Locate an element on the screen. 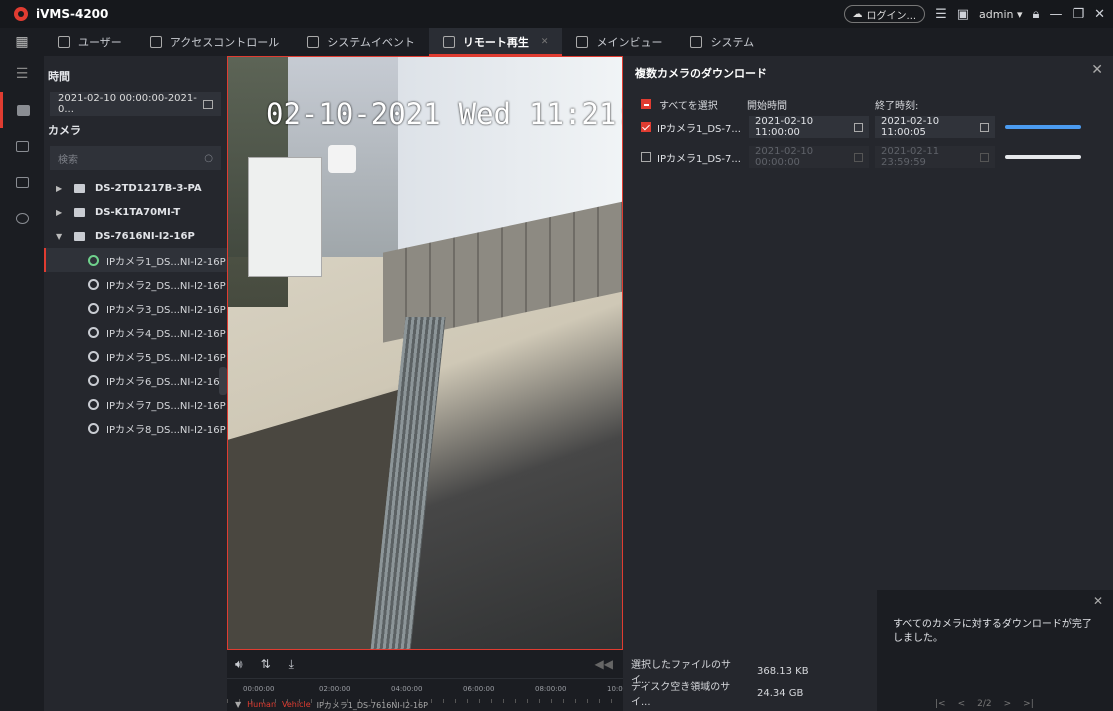  tree-camera: IPカメラ5_DS...NI-I2-16P is located at coordinates (135, 356).